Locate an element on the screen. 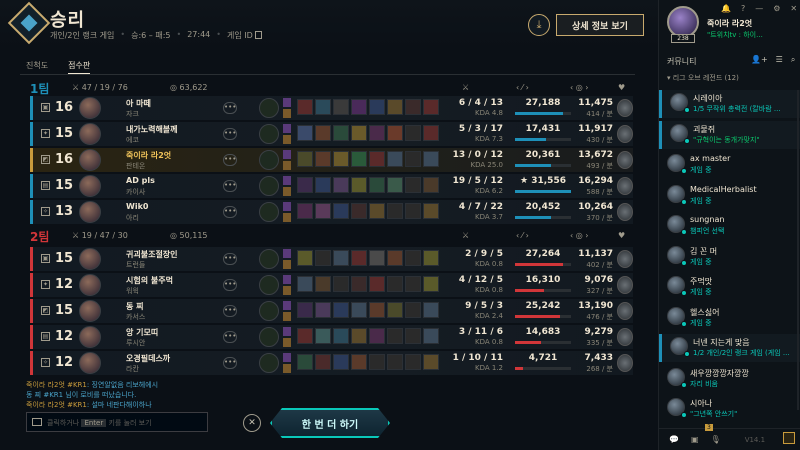 The height and width of the screenshot is (450, 800). player-name: 아 마떼 is located at coordinates (138, 103).